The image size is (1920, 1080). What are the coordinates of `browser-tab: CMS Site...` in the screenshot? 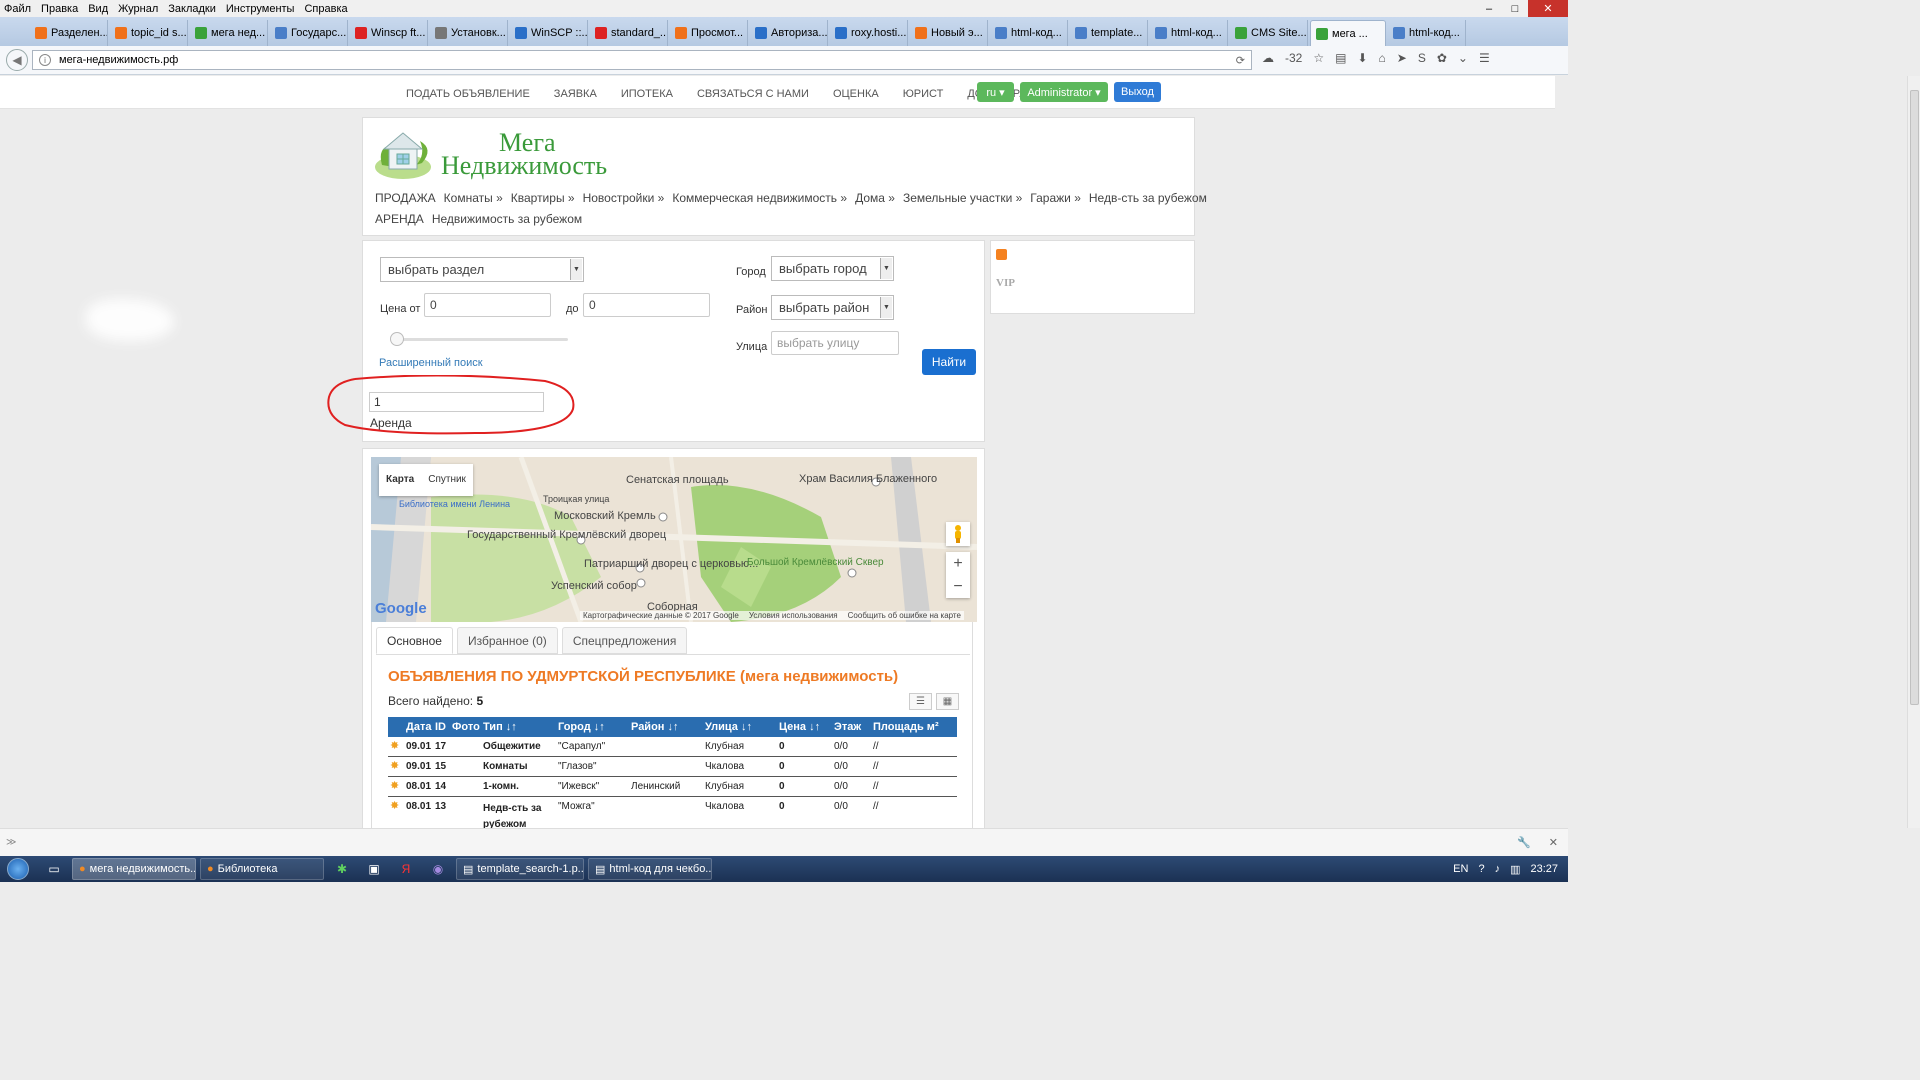 It's located at (1269, 33).